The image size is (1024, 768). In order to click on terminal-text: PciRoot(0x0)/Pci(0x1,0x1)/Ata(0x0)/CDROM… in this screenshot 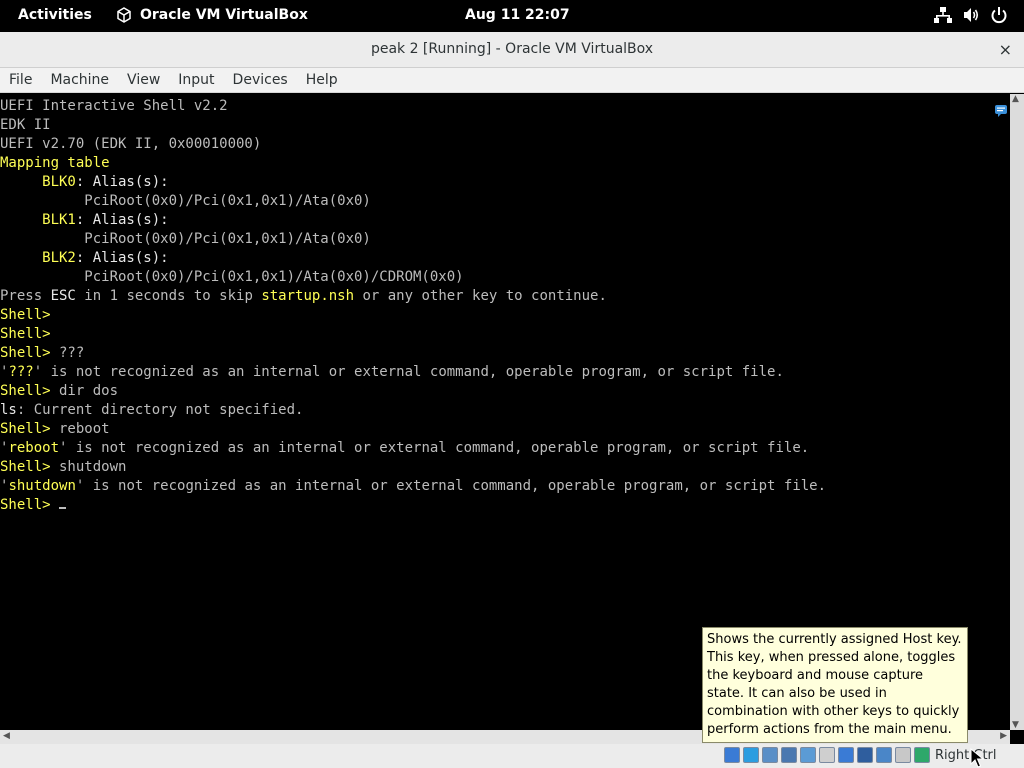, I will do `click(232, 277)`.